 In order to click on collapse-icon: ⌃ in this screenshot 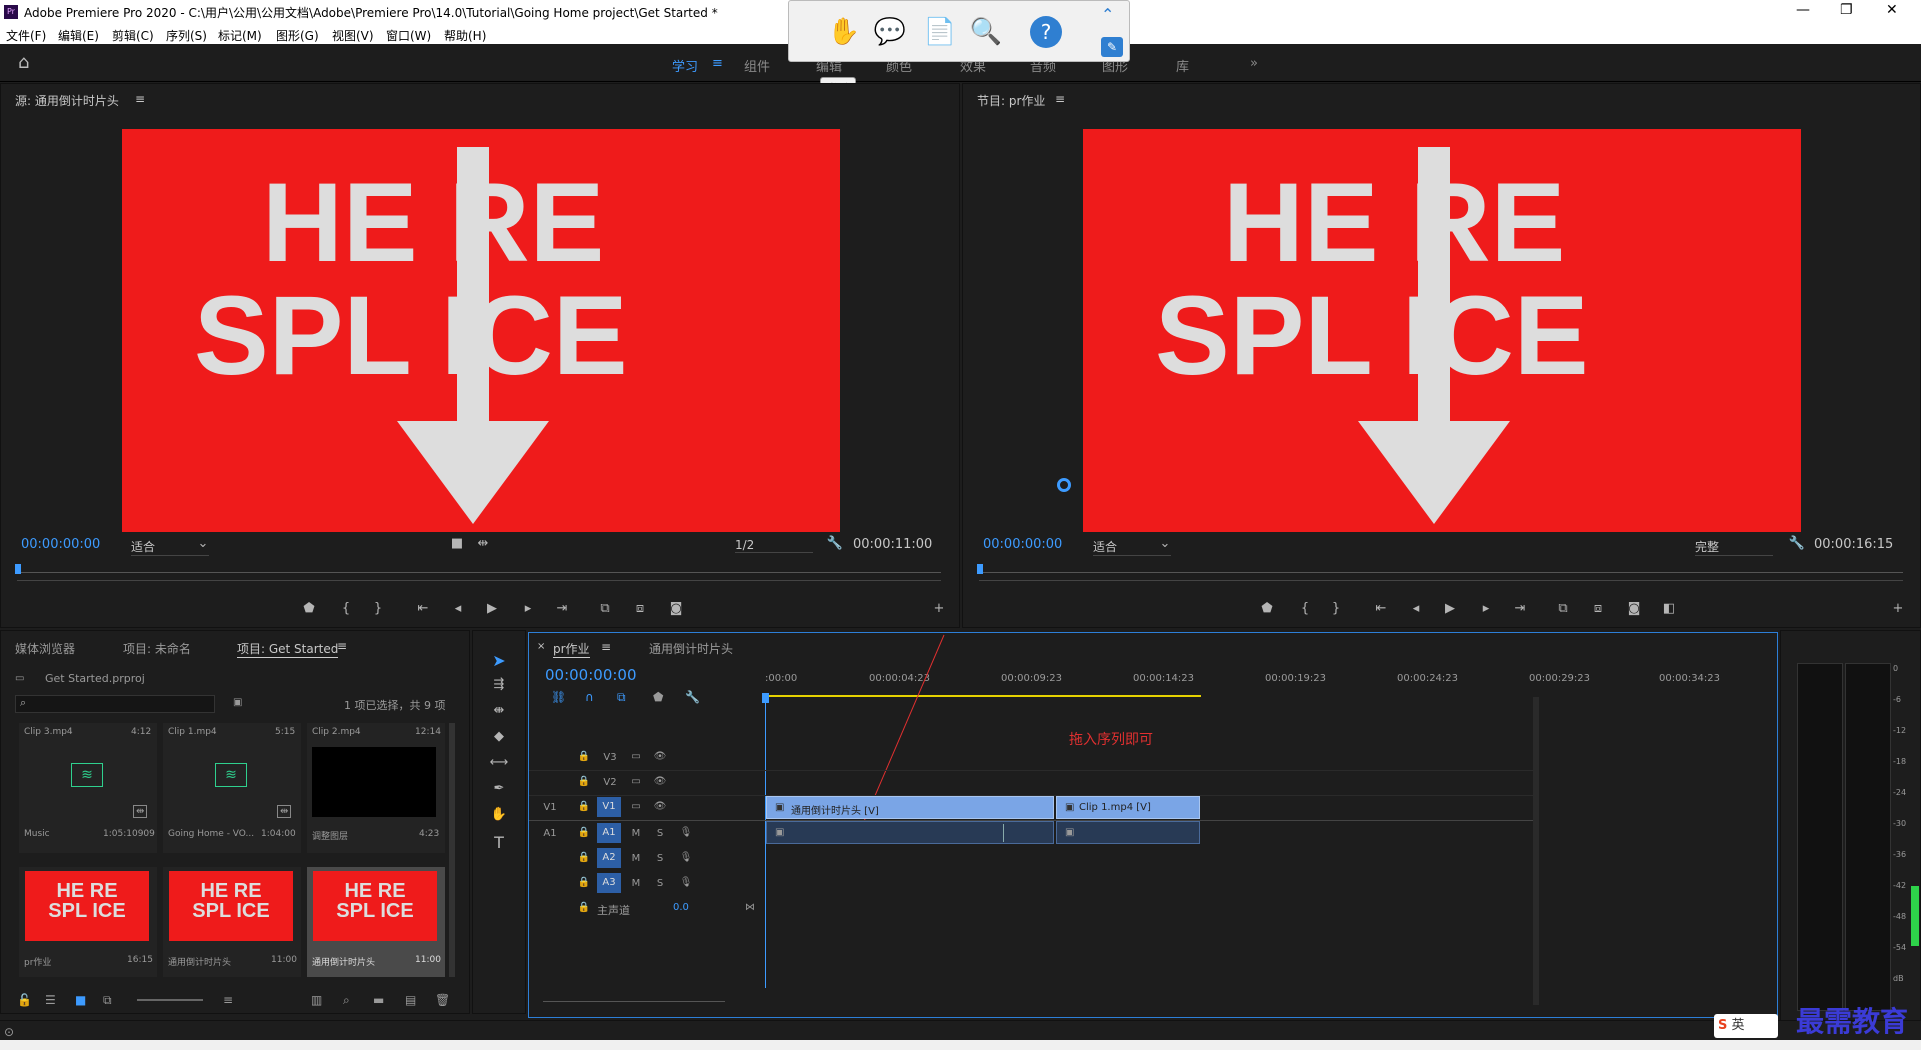, I will do `click(1107, 14)`.